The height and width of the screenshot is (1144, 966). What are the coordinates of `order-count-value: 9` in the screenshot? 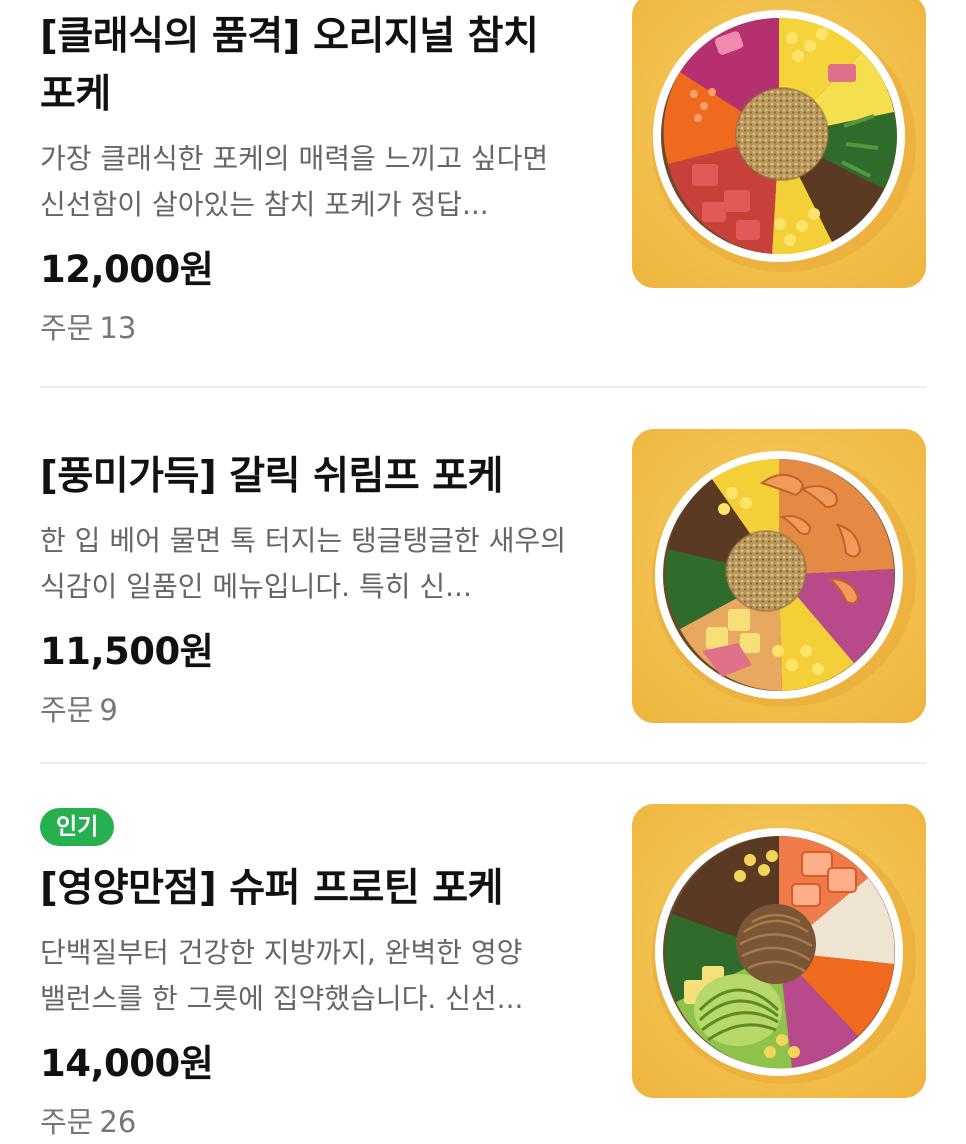 It's located at (108, 710).